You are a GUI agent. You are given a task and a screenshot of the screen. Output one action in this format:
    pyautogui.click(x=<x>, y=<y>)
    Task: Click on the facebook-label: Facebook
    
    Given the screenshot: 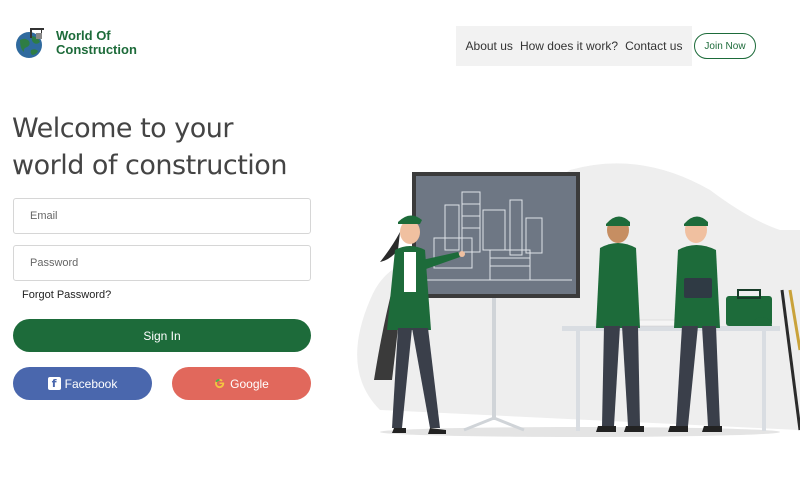 What is the action you would take?
    pyautogui.click(x=91, y=383)
    